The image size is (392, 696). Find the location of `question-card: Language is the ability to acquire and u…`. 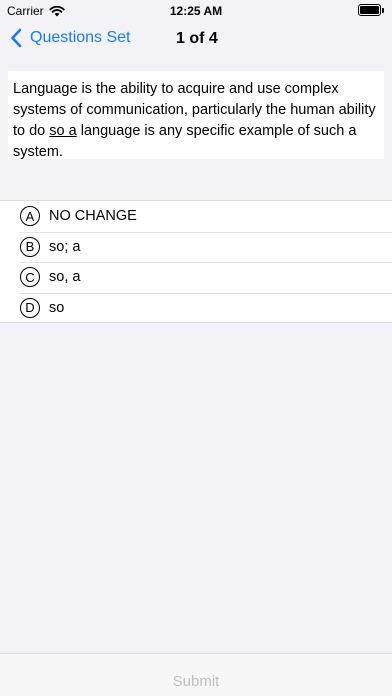

question-card: Language is the ability to acquire and u… is located at coordinates (196, 115).